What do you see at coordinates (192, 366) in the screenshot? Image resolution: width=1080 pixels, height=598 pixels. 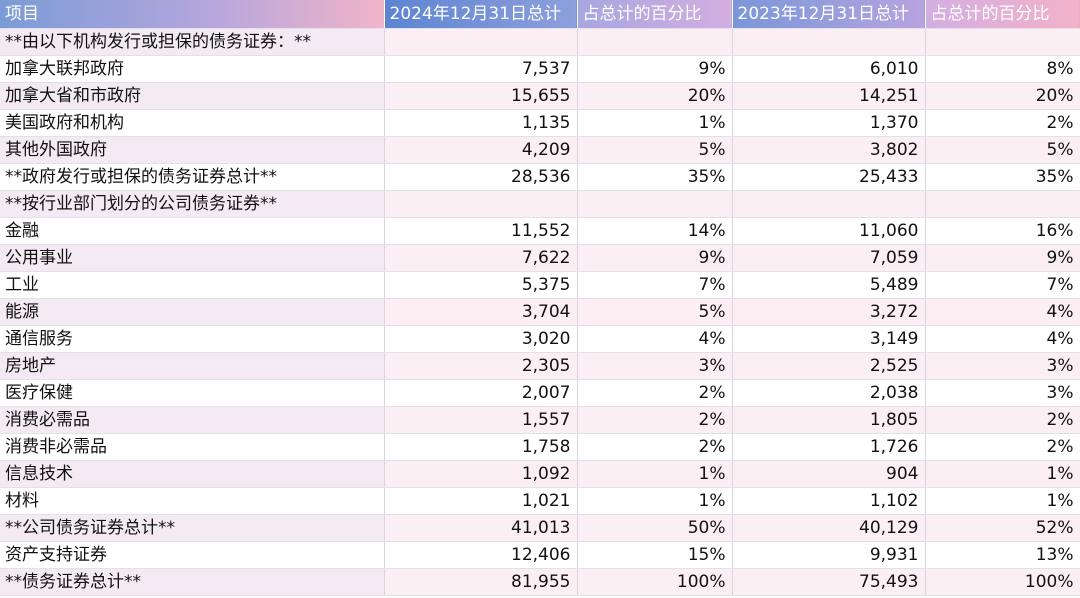 I see `row-label-cell: 房地产` at bounding box center [192, 366].